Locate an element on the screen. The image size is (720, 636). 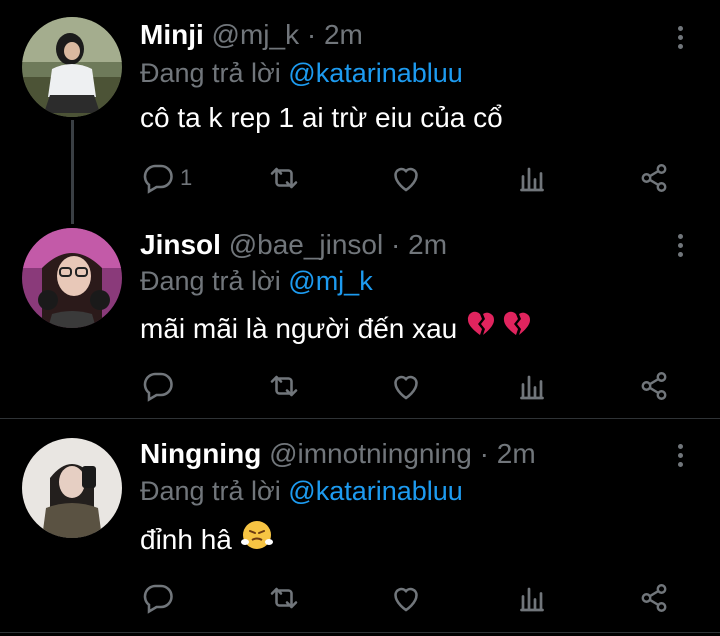
display-name: Jinsol is located at coordinates (180, 244).